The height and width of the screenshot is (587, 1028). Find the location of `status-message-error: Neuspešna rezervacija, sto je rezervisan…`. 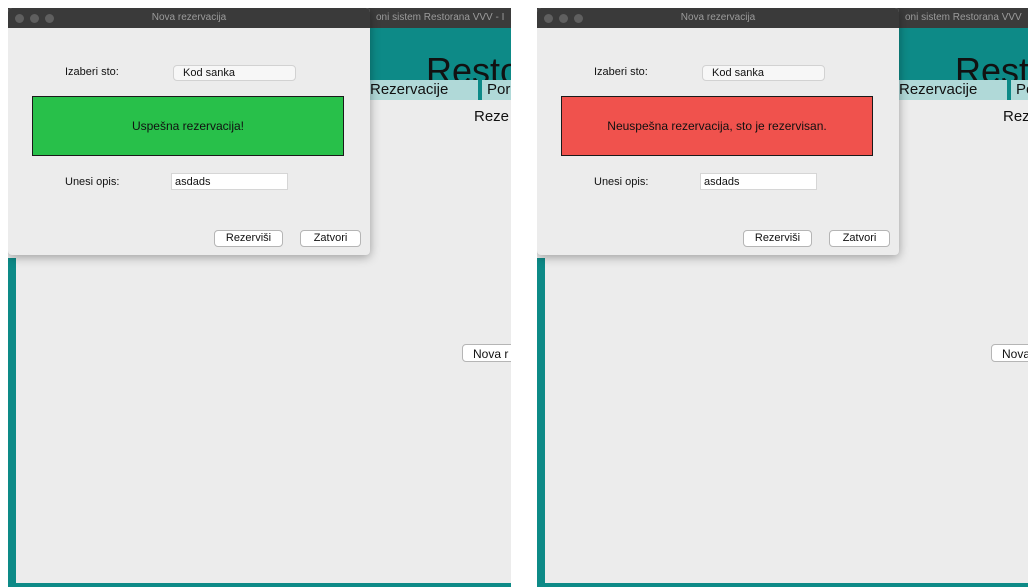

status-message-error: Neuspešna rezervacija, sto je rezervisan… is located at coordinates (717, 126).